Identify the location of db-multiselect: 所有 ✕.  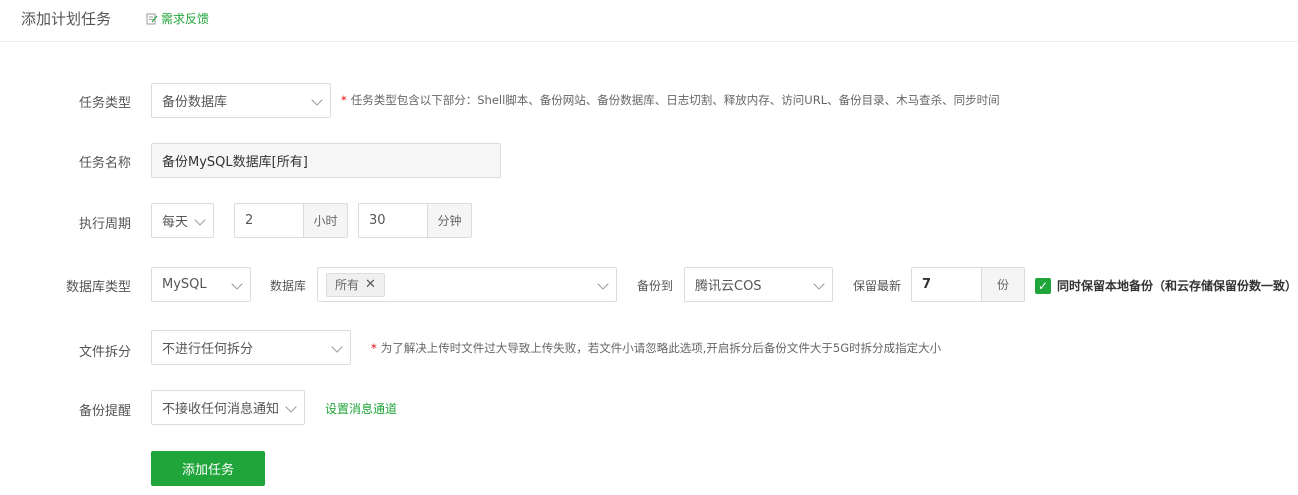
(467, 284).